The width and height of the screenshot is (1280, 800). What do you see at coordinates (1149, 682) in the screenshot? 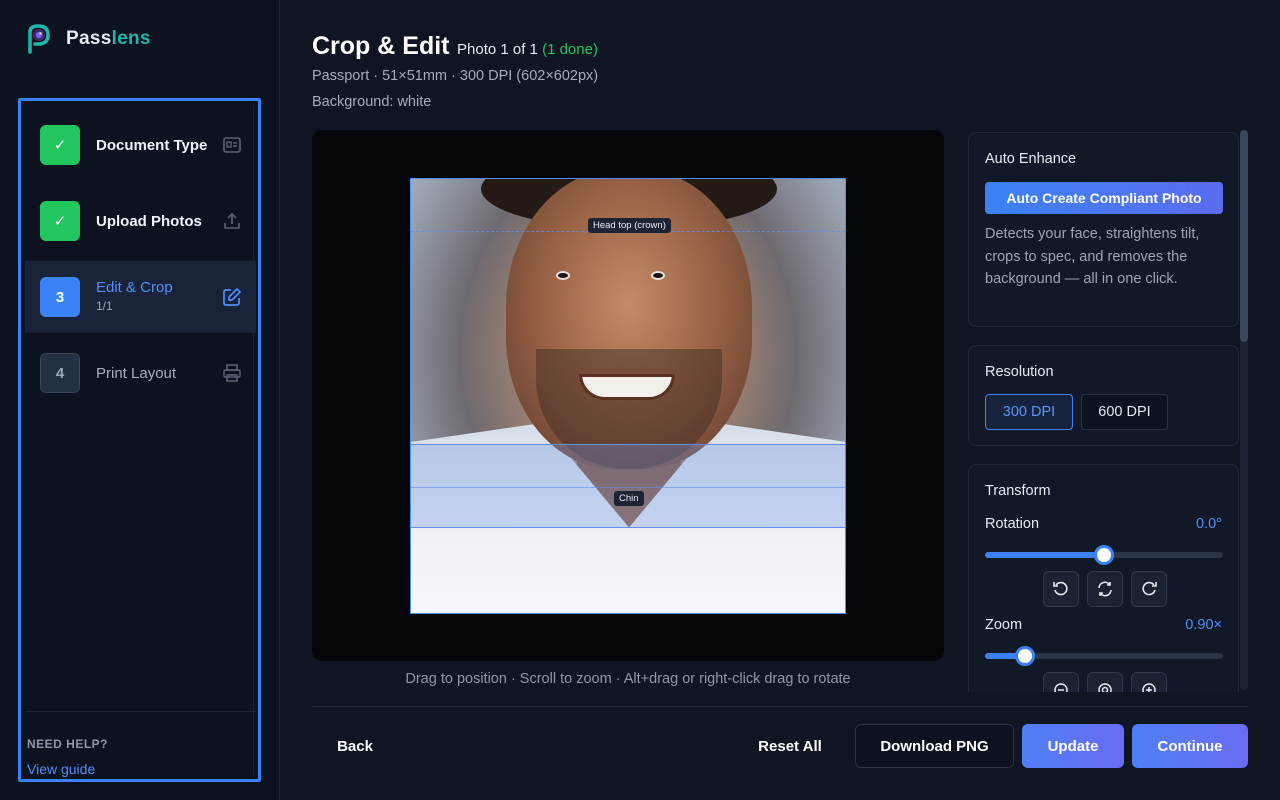
I see `zoom-in-button` at bounding box center [1149, 682].